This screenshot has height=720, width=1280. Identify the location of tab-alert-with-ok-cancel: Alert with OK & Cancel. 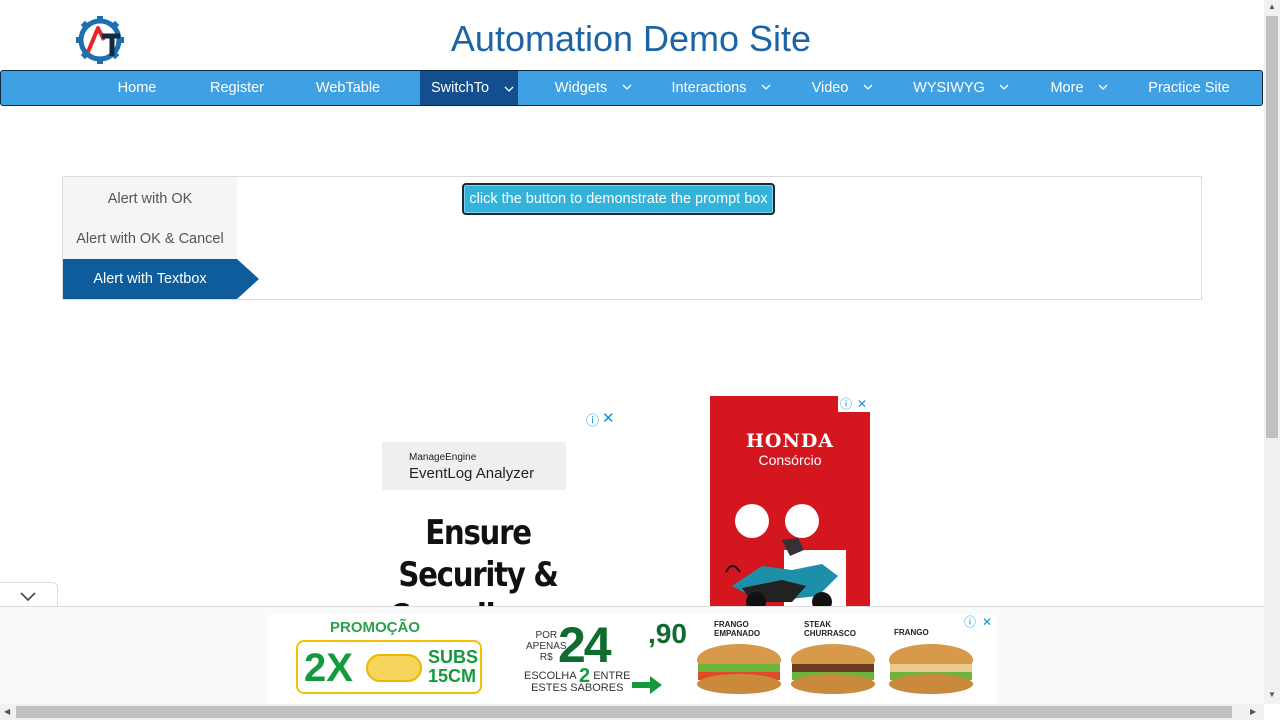
(150, 239).